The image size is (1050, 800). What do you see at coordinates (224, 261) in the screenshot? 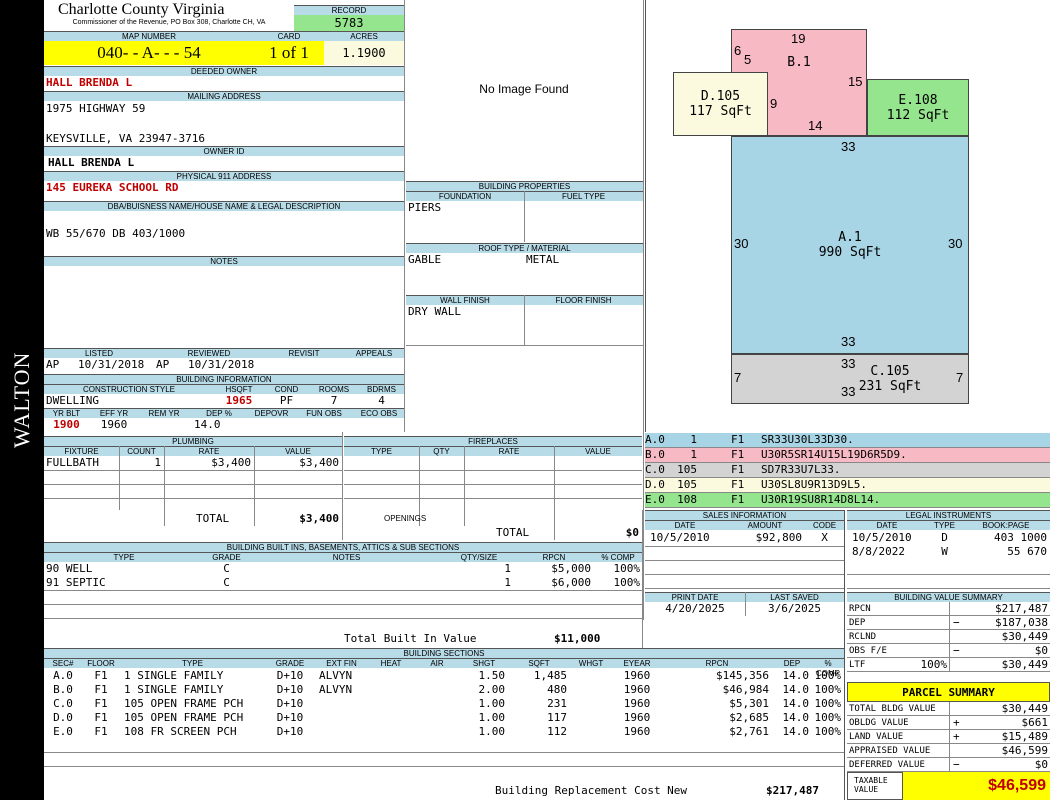
I see `notes-label: NOTES` at bounding box center [224, 261].